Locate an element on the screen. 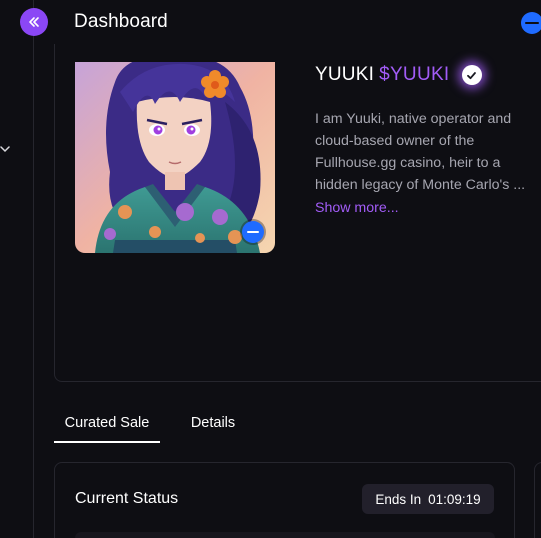 The width and height of the screenshot is (541, 538). side-card is located at coordinates (537, 500).